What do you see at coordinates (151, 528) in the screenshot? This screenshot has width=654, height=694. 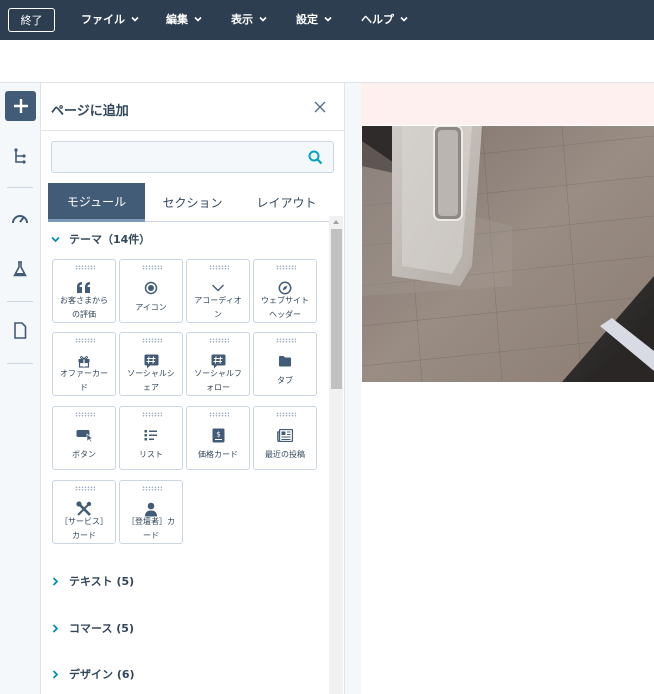 I see `module-label: ［登壇者］カ ード` at bounding box center [151, 528].